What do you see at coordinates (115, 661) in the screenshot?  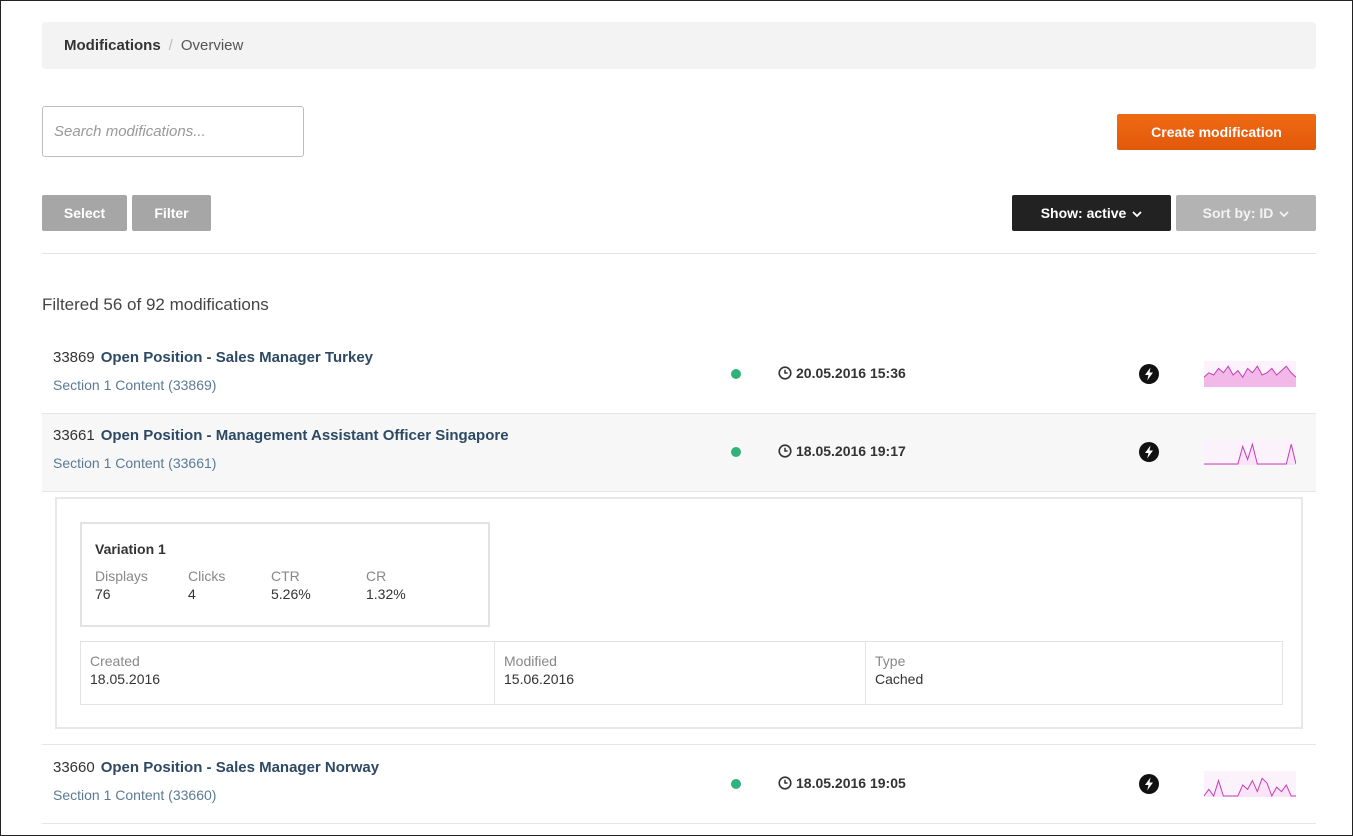 I see `meta-label: Created` at bounding box center [115, 661].